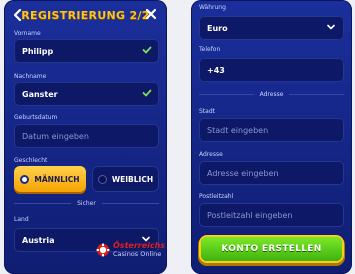  What do you see at coordinates (139, 245) in the screenshot?
I see `watermark-line-1: Österreichs` at bounding box center [139, 245].